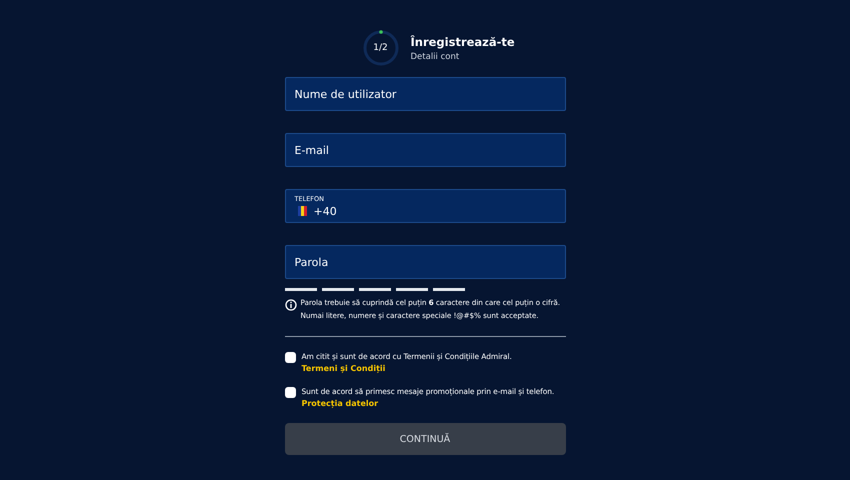 This screenshot has width=850, height=480. I want to click on flag-icon, so click(302, 211).